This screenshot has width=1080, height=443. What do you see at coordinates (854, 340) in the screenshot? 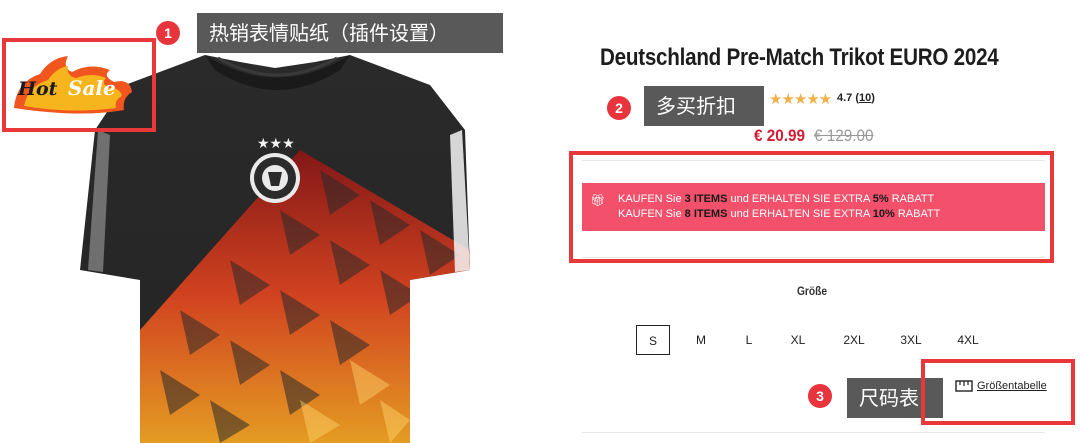
I see `size-option-2xl: 2XL` at bounding box center [854, 340].